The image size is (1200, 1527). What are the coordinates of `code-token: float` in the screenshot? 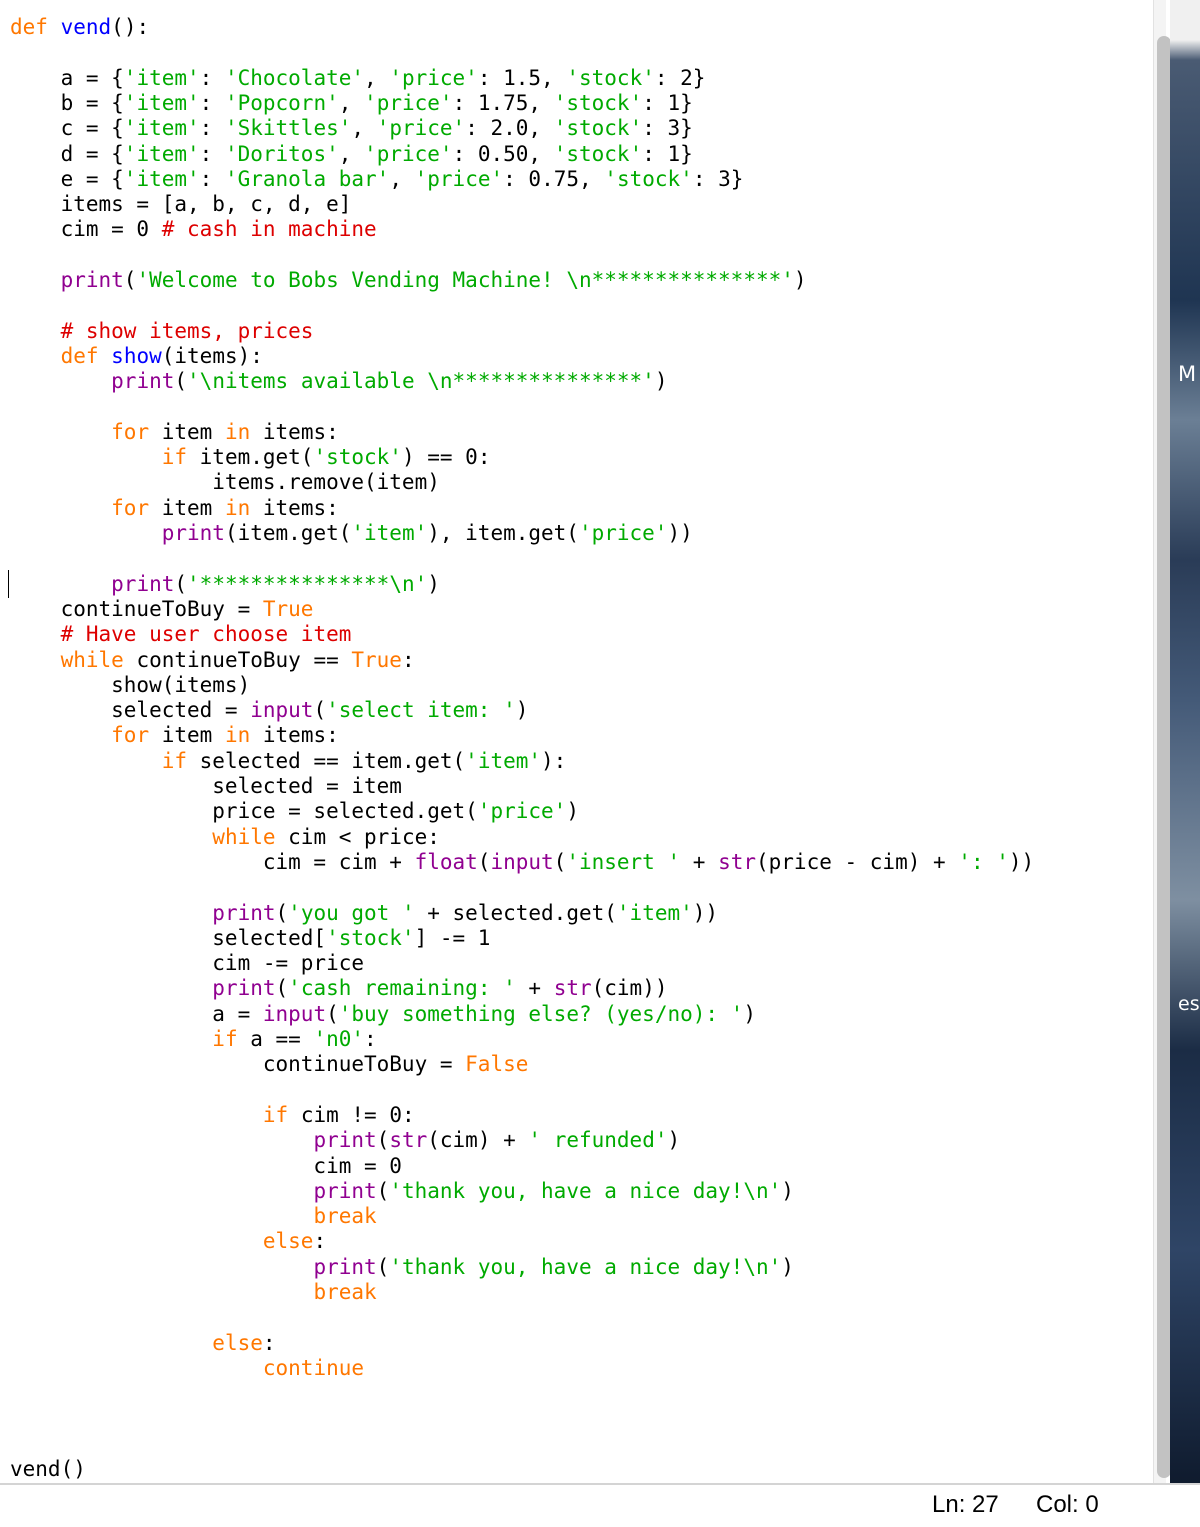 It's located at (446, 861).